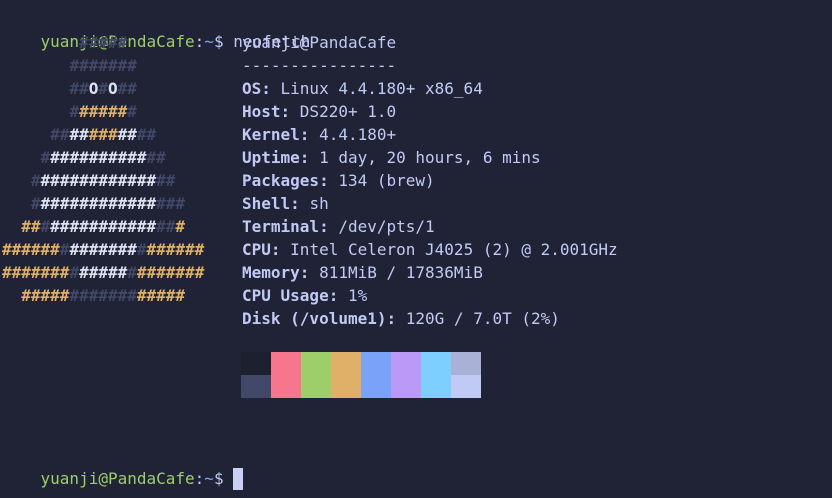 This screenshot has height=498, width=832. What do you see at coordinates (319, 203) in the screenshot?
I see `info-value: sh` at bounding box center [319, 203].